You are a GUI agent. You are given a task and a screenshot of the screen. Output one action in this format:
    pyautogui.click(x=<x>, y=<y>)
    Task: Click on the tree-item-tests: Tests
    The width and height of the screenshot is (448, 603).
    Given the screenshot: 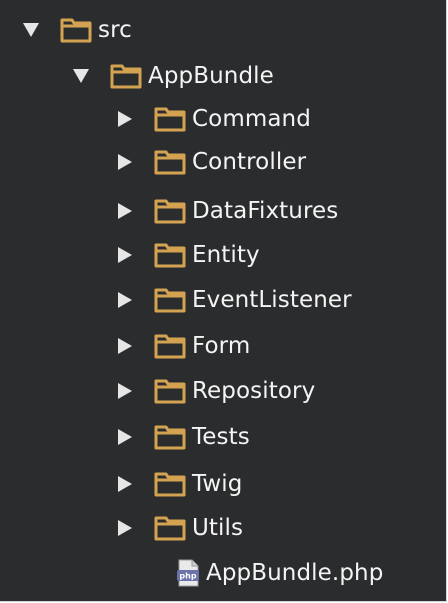 What is the action you would take?
    pyautogui.click(x=181, y=437)
    